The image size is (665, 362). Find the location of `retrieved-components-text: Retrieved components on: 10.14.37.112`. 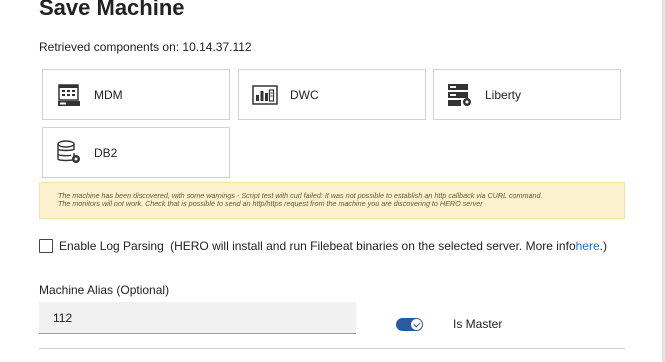

retrieved-components-text: Retrieved components on: 10.14.37.112 is located at coordinates (145, 47).